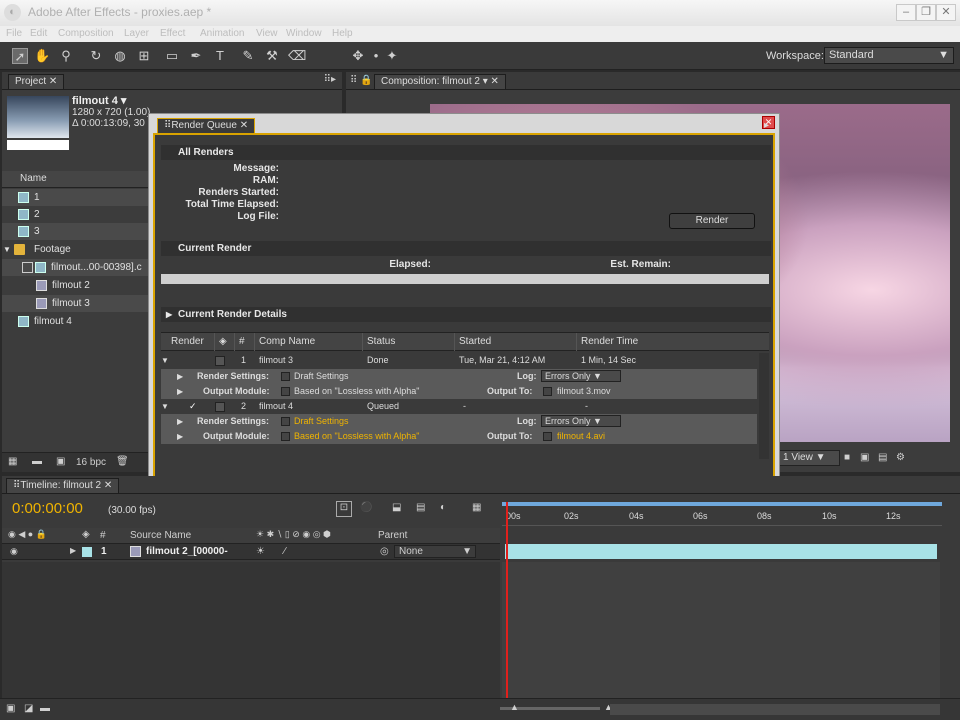 Image resolution: width=960 pixels, height=720 pixels. What do you see at coordinates (926, 12) in the screenshot?
I see `maximize-button: ❐` at bounding box center [926, 12].